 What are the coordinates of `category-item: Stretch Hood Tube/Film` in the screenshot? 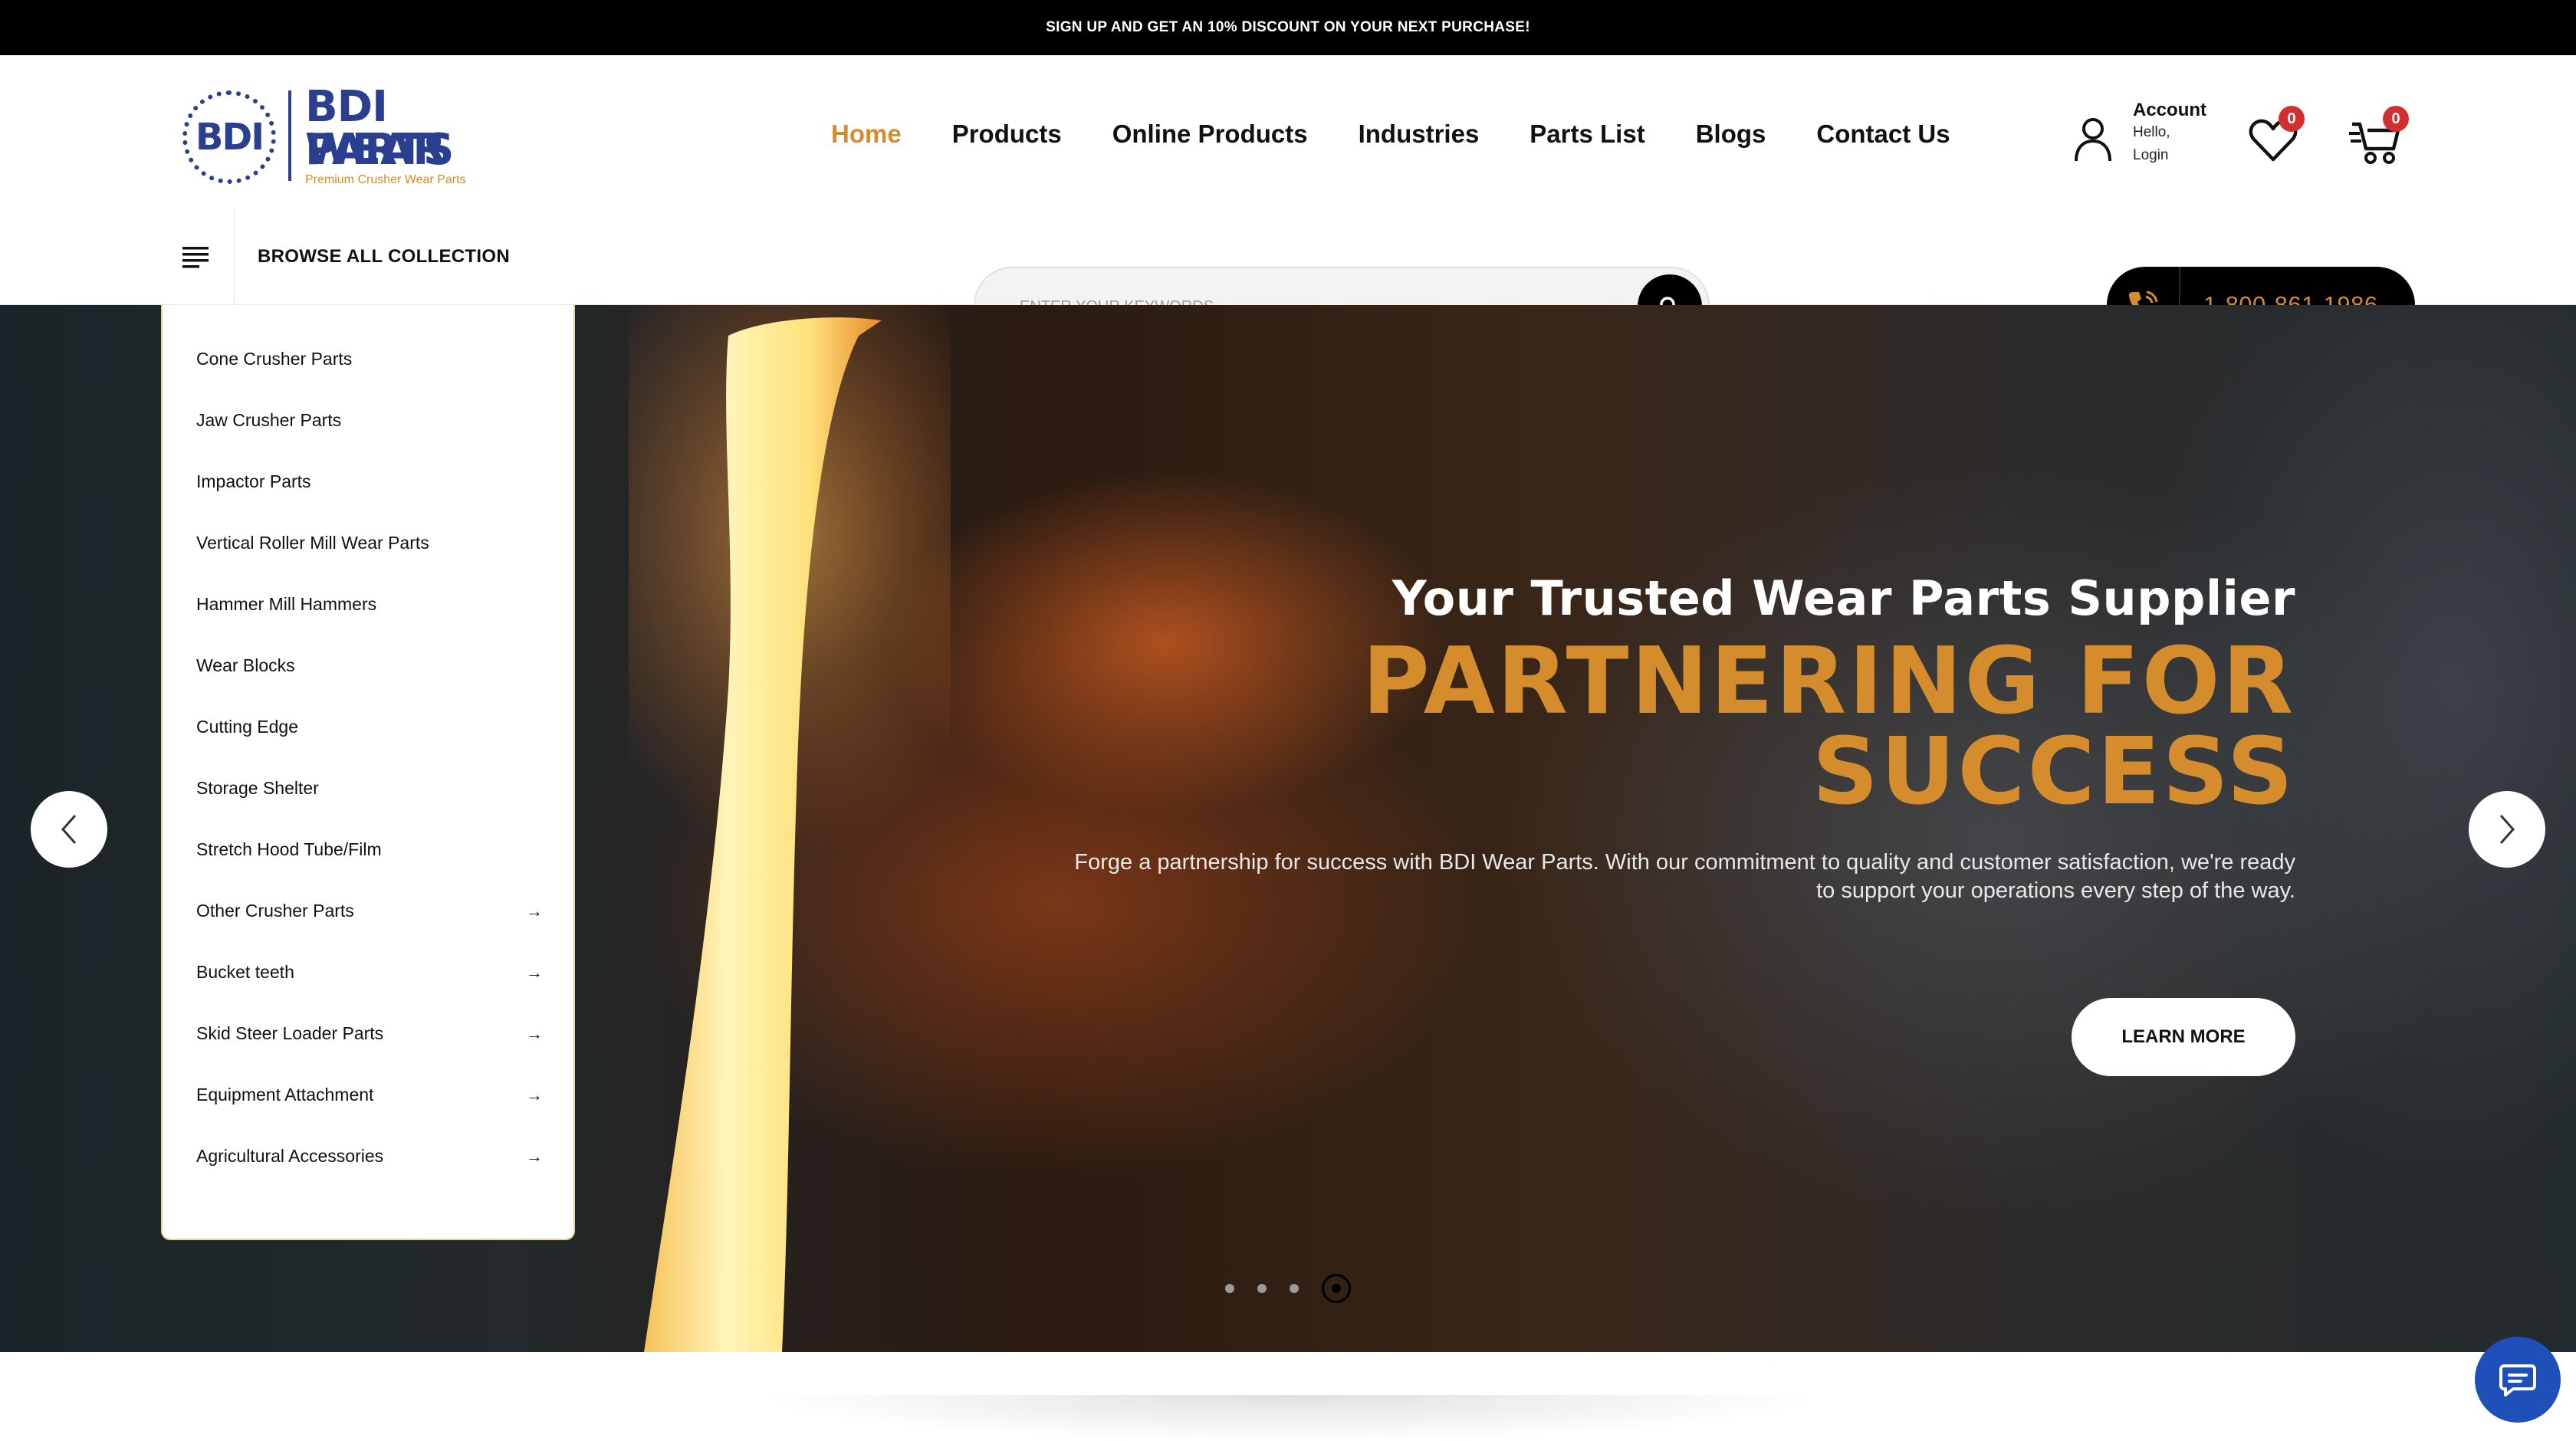 It's located at (368, 849).